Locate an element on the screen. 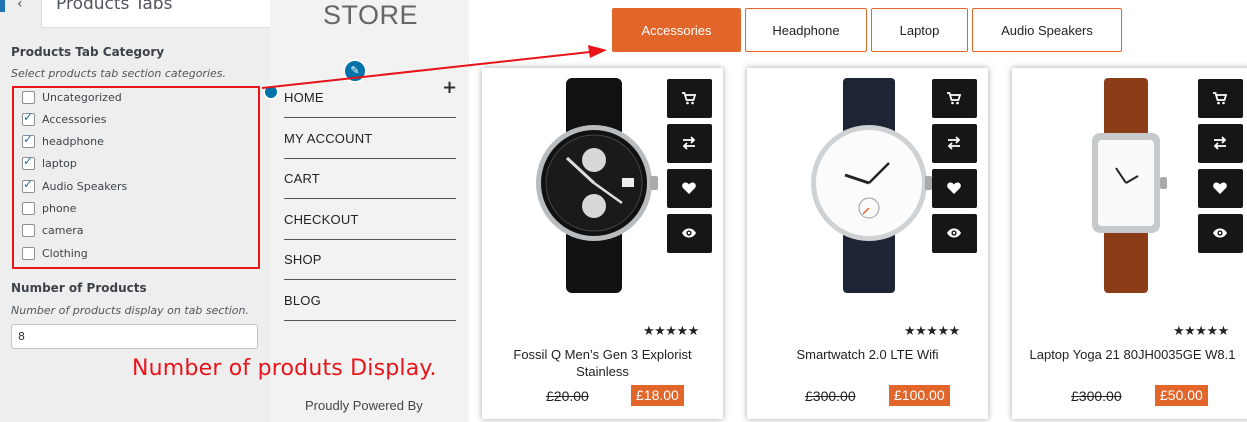 The image size is (1247, 422). menu-item: BLOG is located at coordinates (370, 300).